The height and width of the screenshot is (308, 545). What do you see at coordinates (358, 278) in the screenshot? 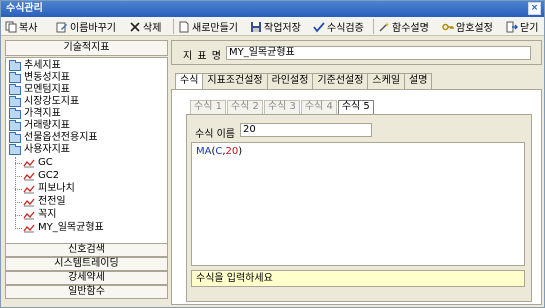
I see `formula-hint-bar: 수식을 입력하세요` at bounding box center [358, 278].